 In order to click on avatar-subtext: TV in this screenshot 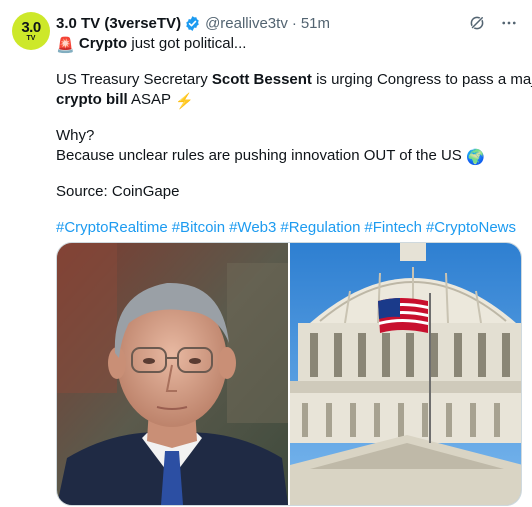, I will do `click(31, 38)`.